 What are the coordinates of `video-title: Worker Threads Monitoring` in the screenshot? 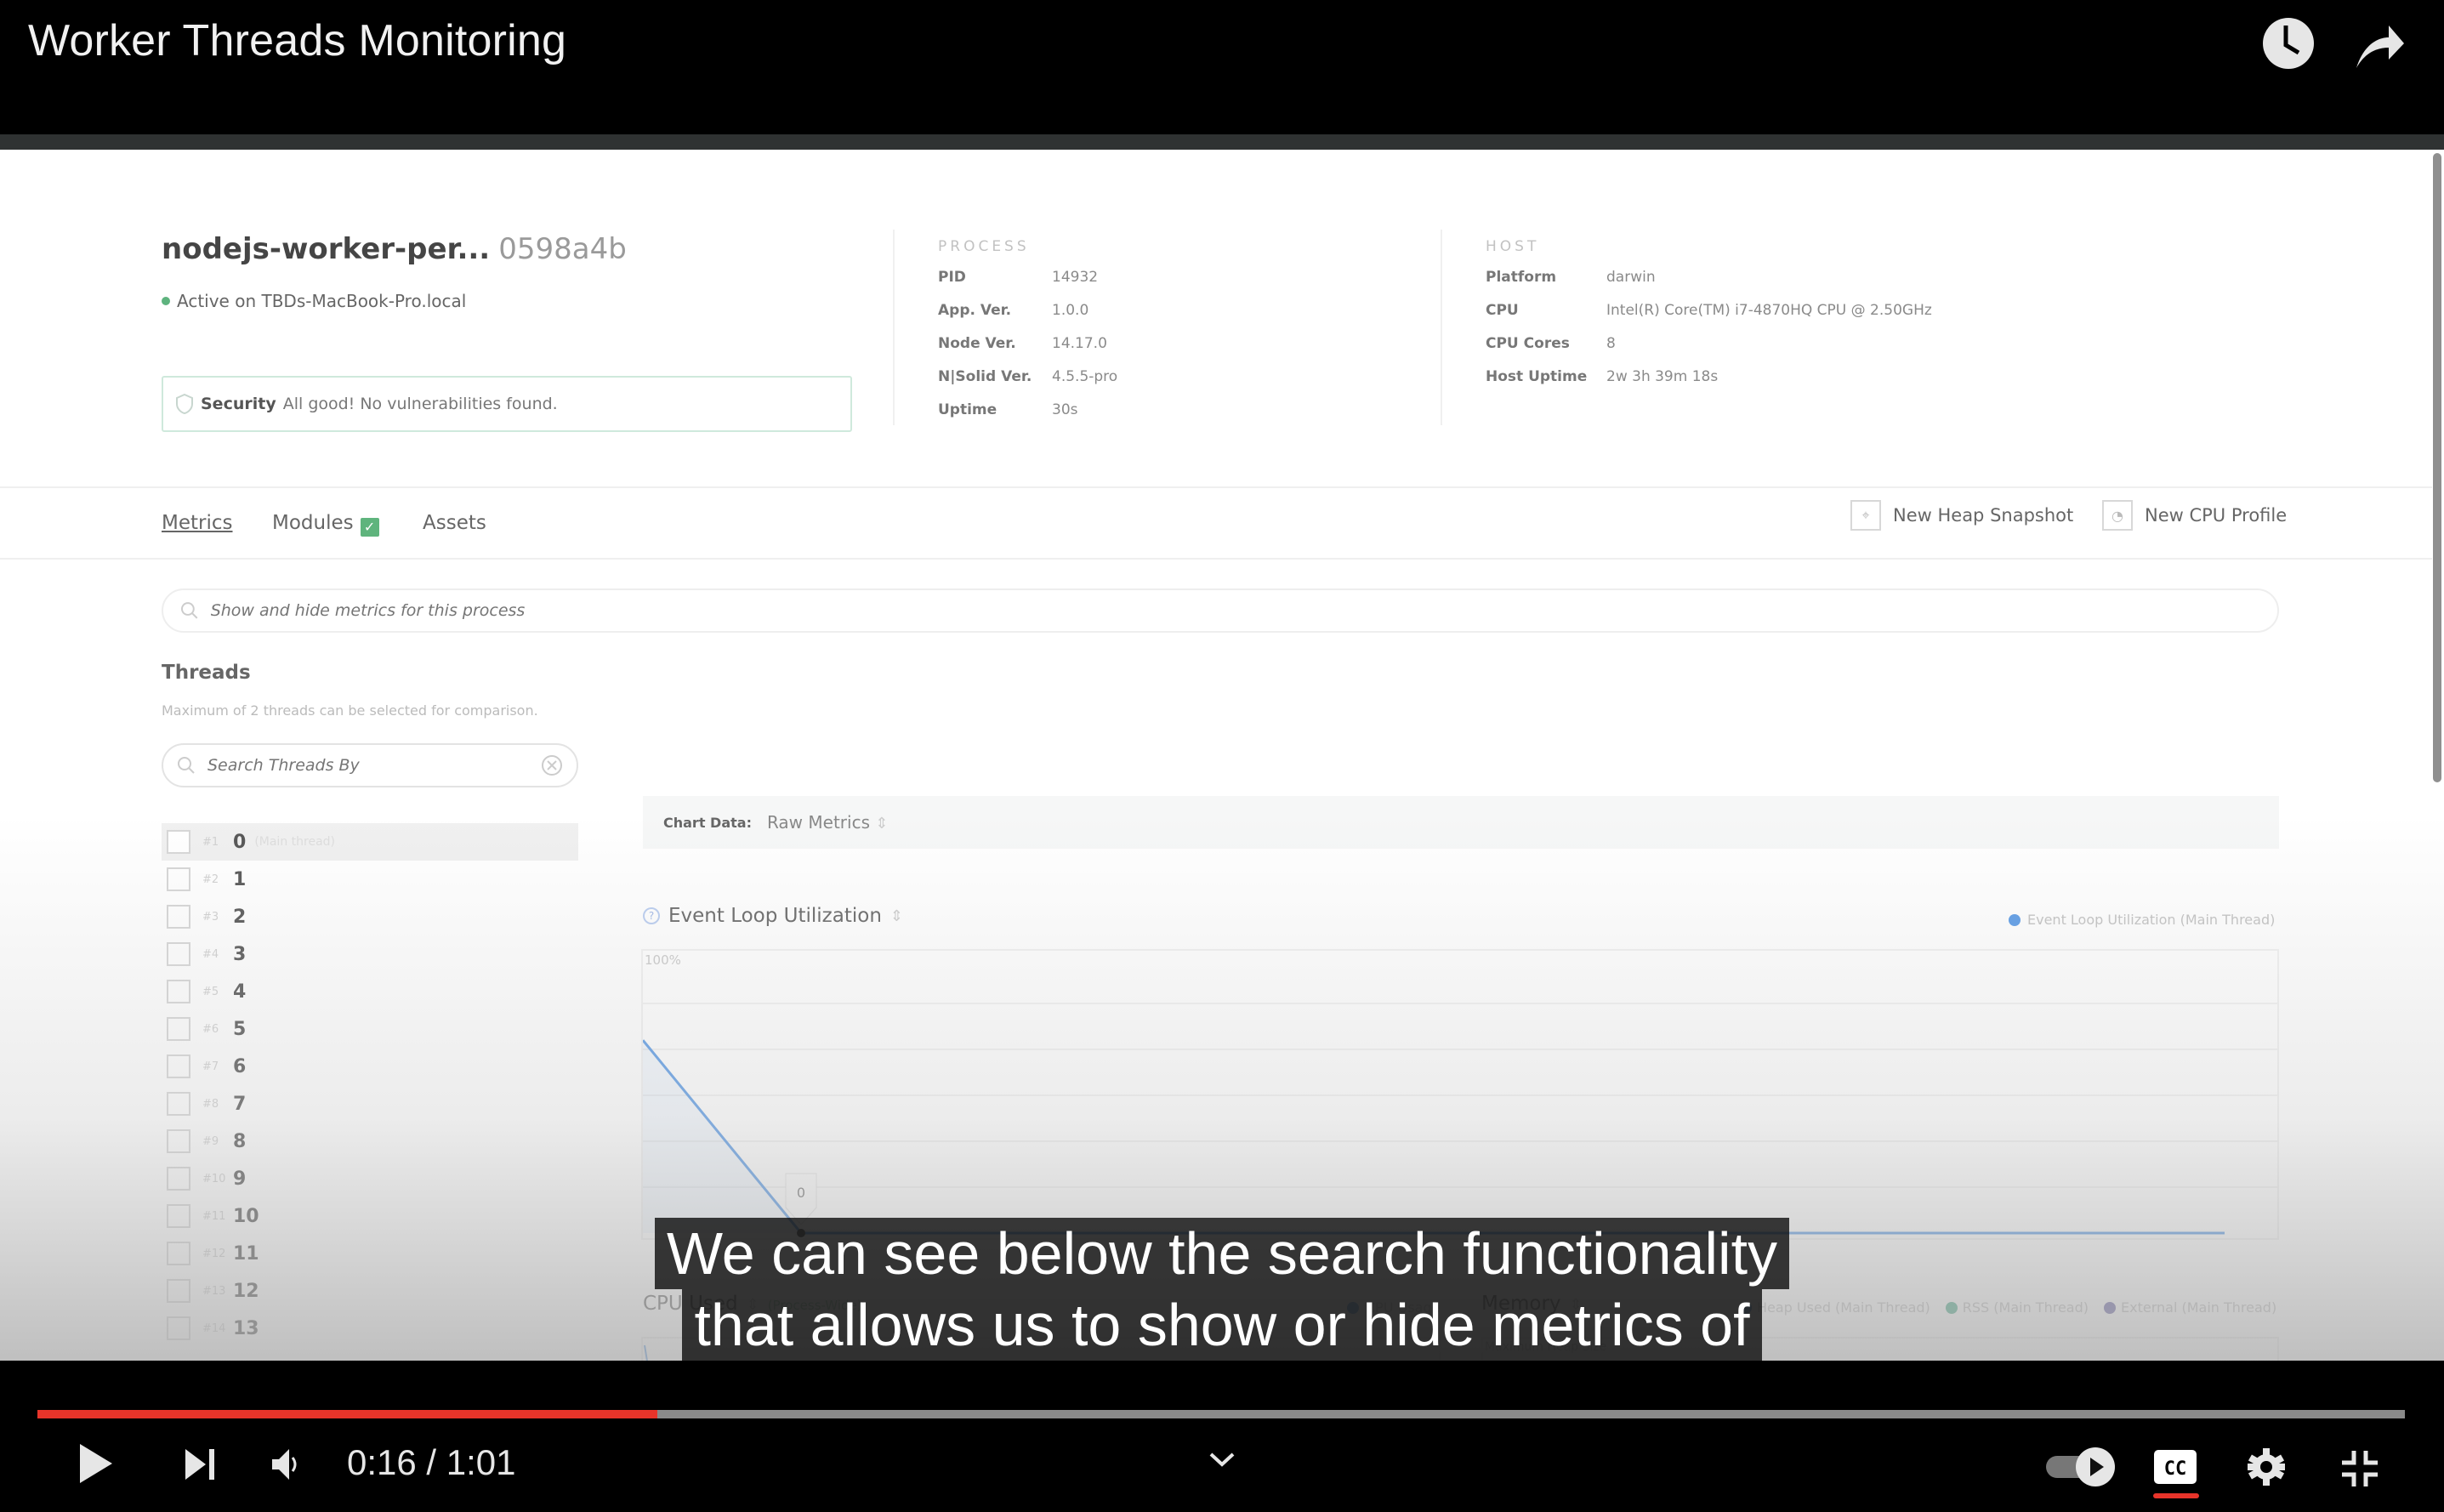 It's located at (297, 40).